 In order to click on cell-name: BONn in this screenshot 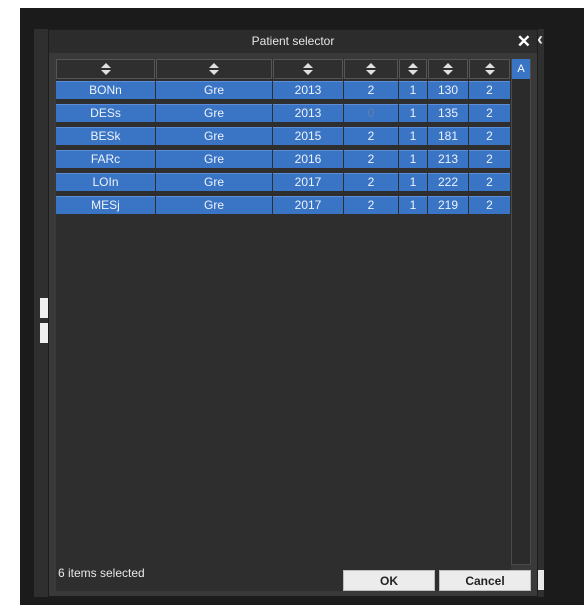, I will do `click(105, 90)`.